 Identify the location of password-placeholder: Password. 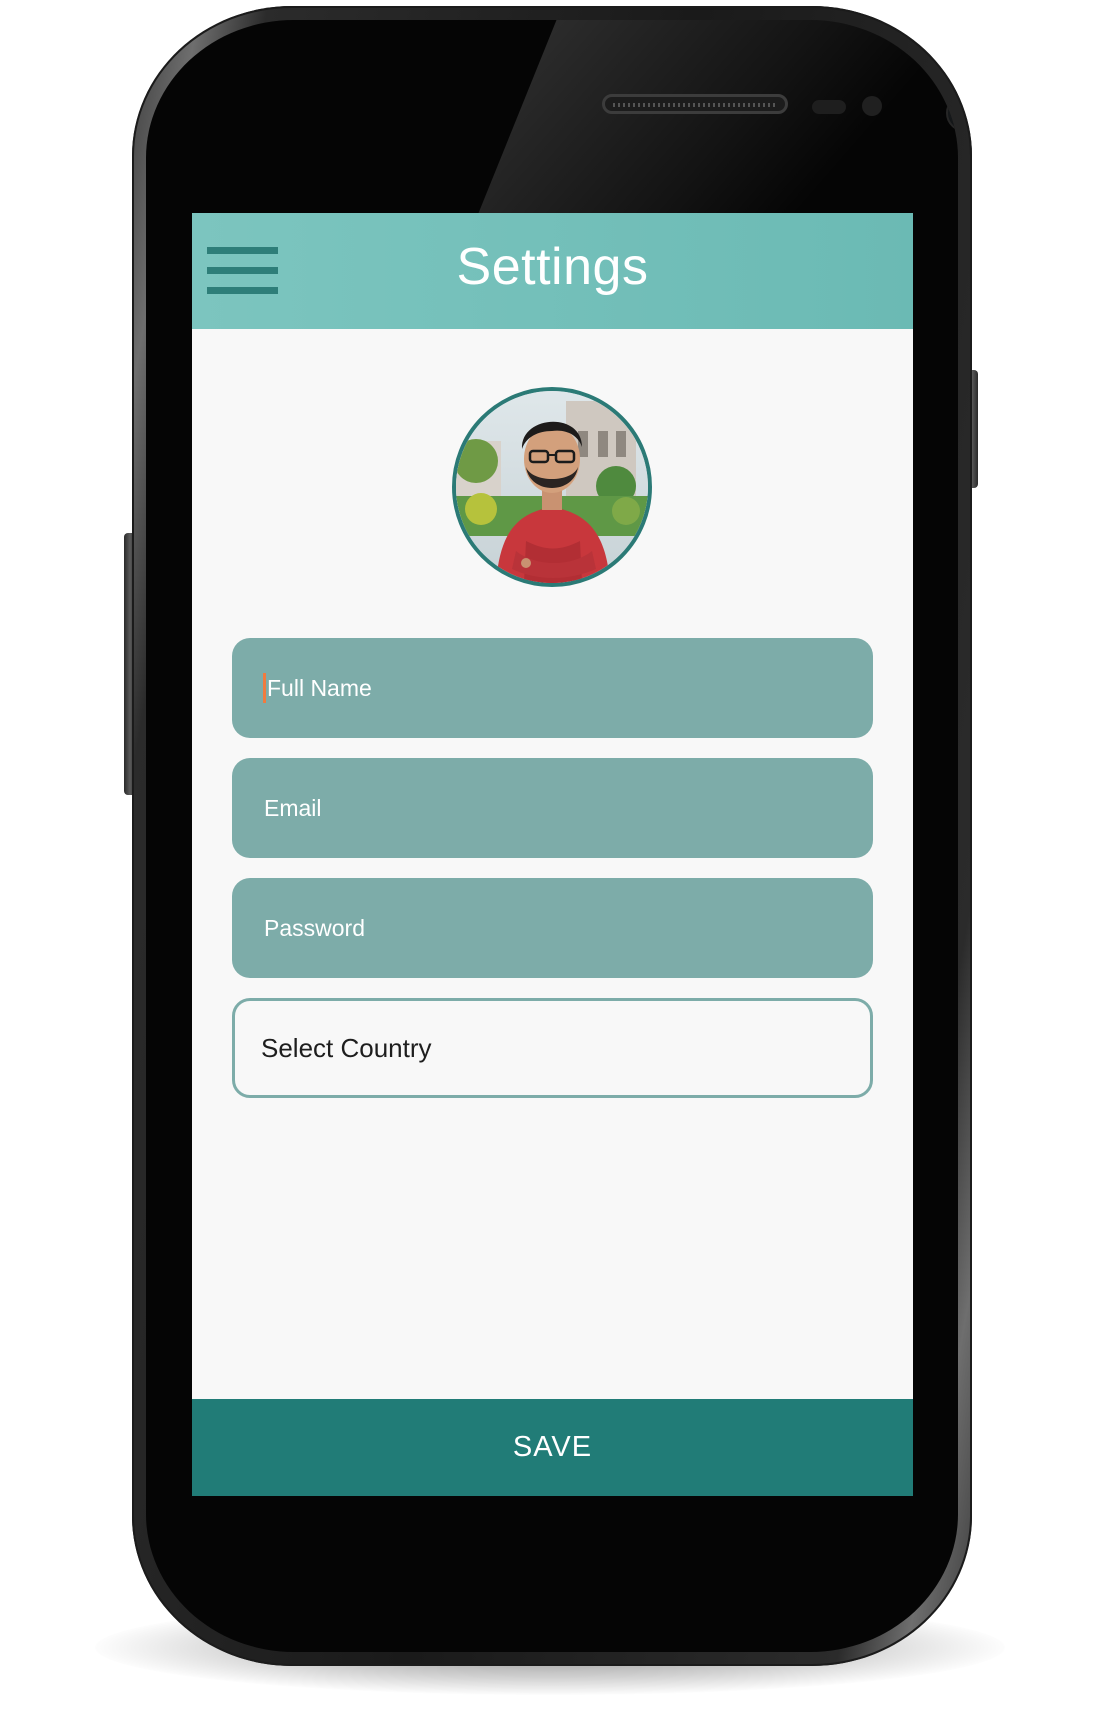
(314, 927).